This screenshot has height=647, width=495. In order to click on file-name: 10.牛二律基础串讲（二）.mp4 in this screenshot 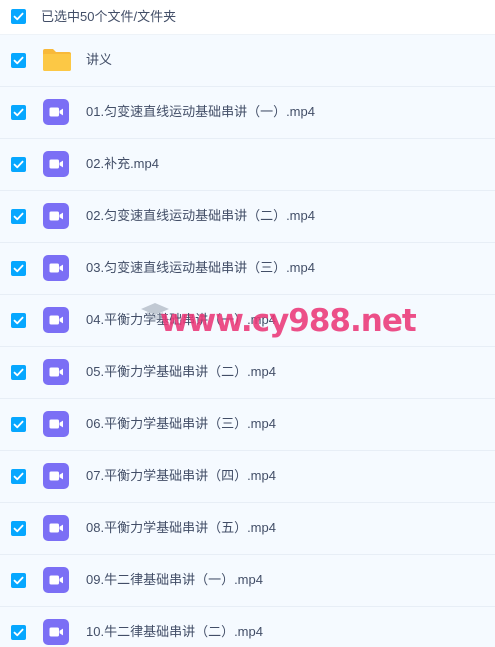, I will do `click(174, 632)`.